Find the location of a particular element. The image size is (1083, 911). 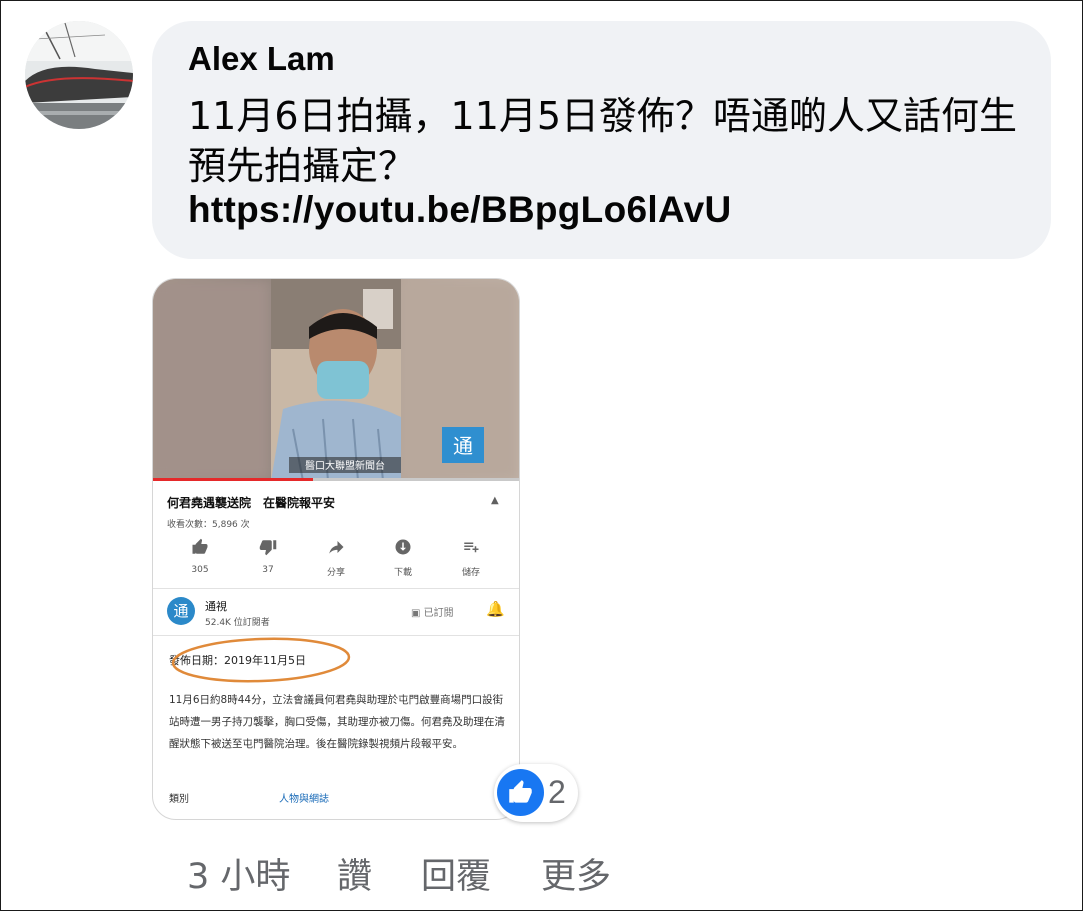

annotation-circle is located at coordinates (261, 660).